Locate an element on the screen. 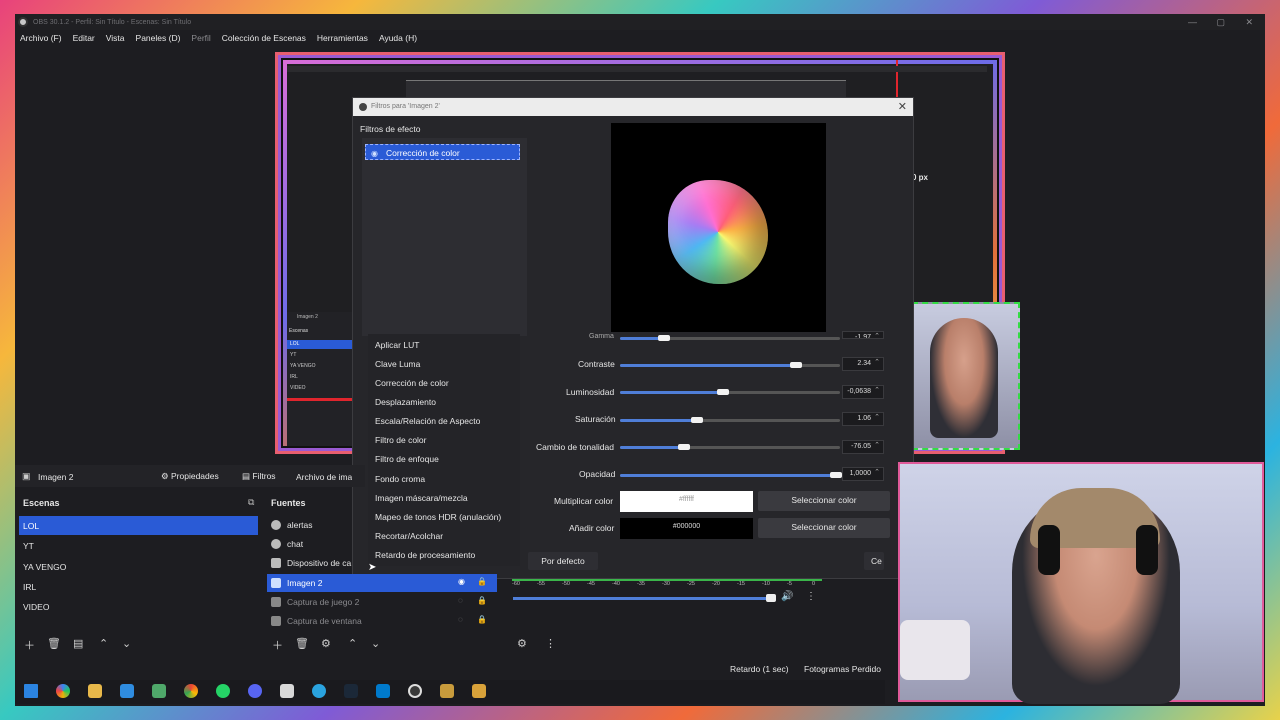 Image resolution: width=1280 pixels, height=720 pixels. add-source-icon: ＋ is located at coordinates (277, 645).